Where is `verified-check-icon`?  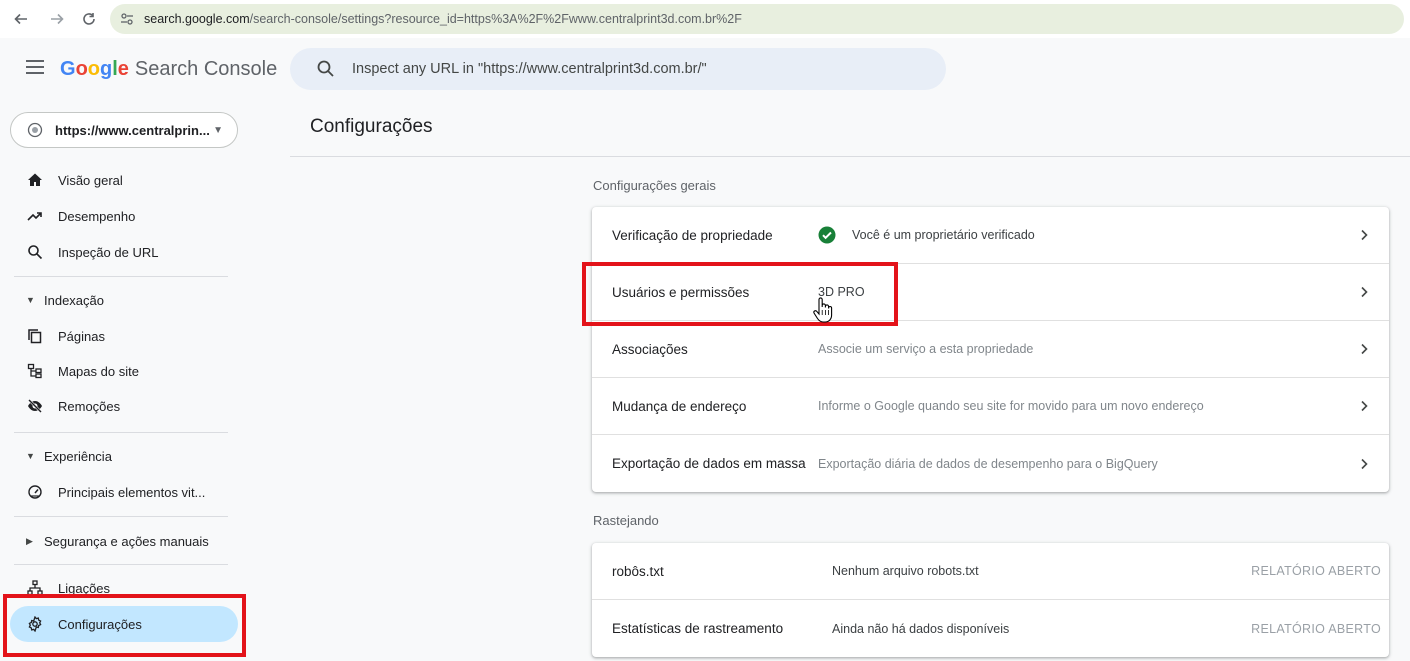 verified-check-icon is located at coordinates (827, 235).